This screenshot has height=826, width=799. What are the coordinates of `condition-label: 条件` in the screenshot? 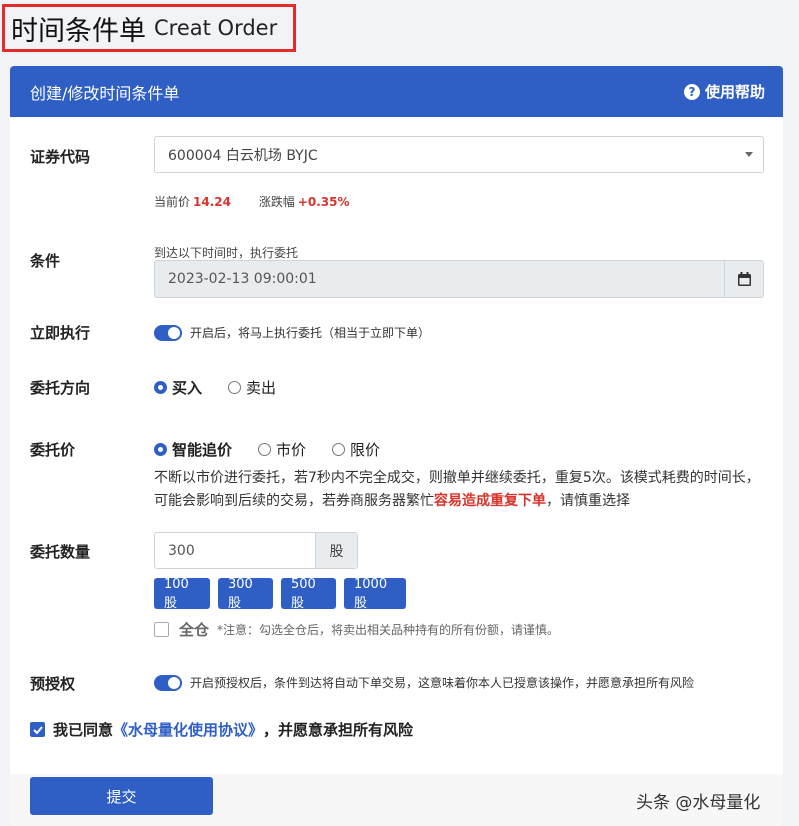 It's located at (45, 261).